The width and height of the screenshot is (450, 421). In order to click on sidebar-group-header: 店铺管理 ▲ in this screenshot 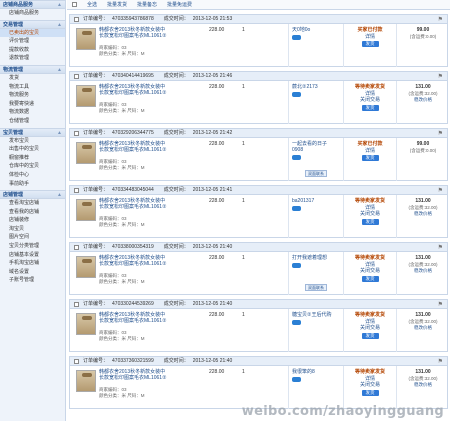, I will do `click(32, 195)`.